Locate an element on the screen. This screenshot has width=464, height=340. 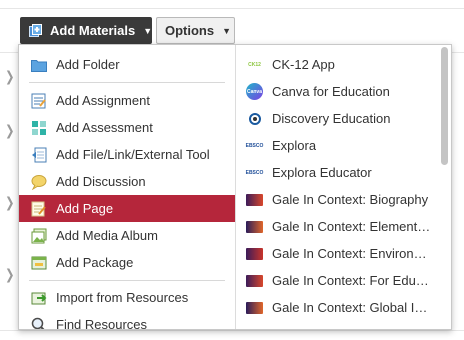
menu-item-label: Add Assessment is located at coordinates (104, 127).